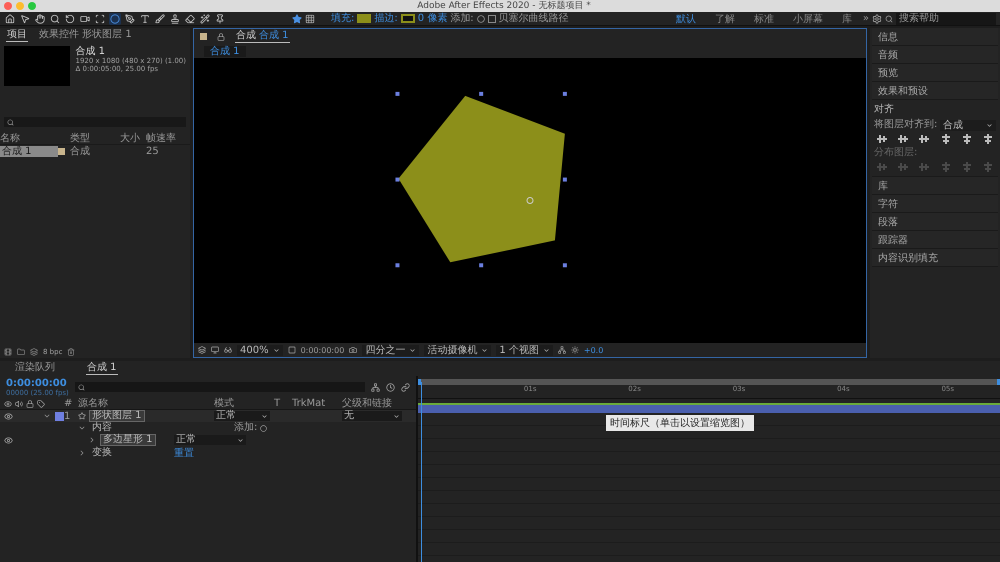  I want to click on stroke-width: 0 像素, so click(433, 18).